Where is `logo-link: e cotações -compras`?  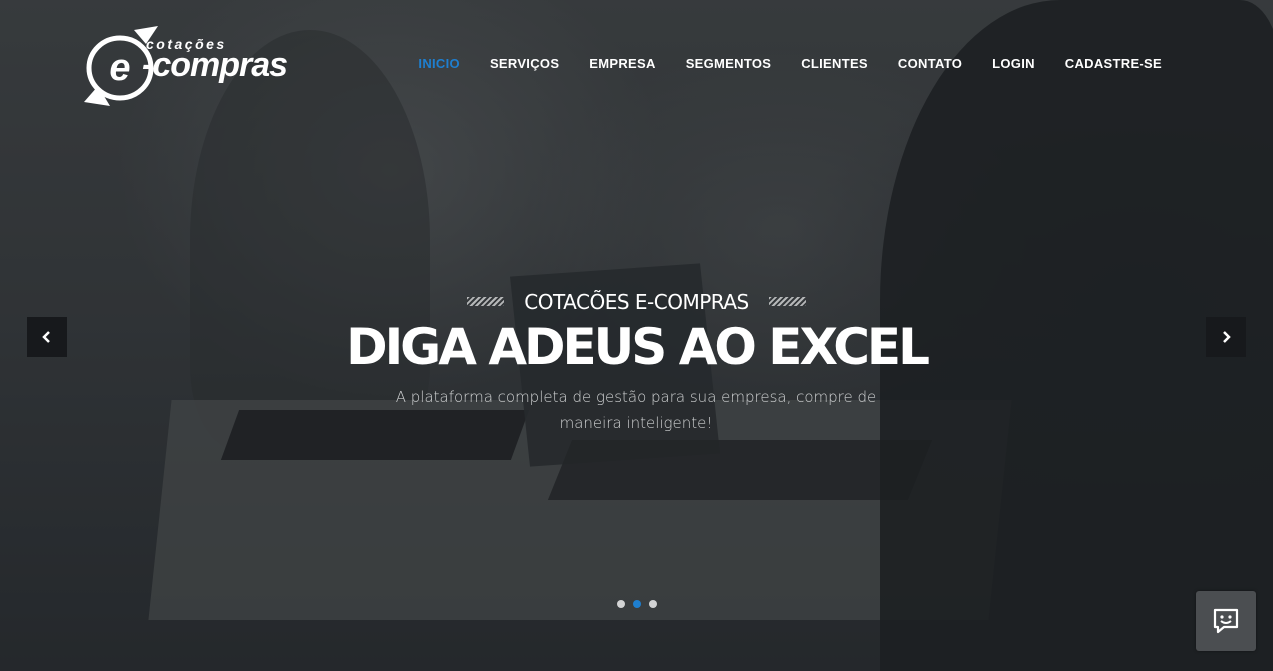 logo-link: e cotações -compras is located at coordinates (202, 64).